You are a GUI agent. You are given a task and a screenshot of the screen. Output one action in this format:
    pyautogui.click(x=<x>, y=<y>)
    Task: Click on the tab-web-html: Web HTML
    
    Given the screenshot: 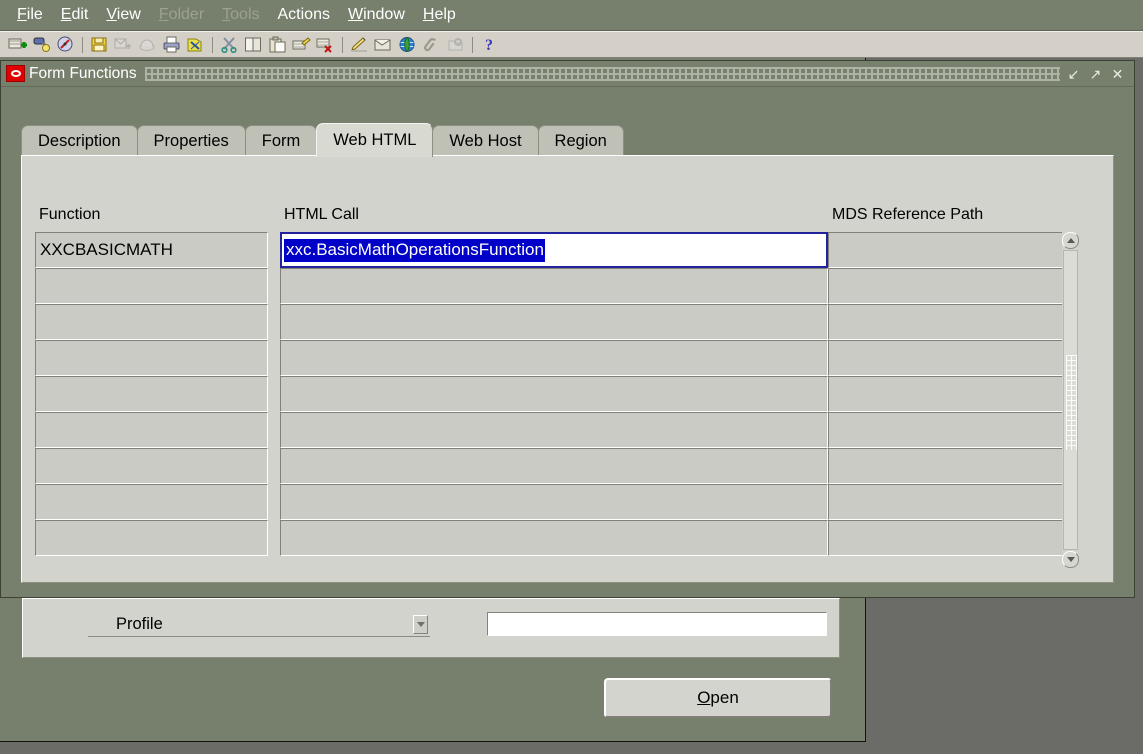 What is the action you would take?
    pyautogui.click(x=375, y=140)
    